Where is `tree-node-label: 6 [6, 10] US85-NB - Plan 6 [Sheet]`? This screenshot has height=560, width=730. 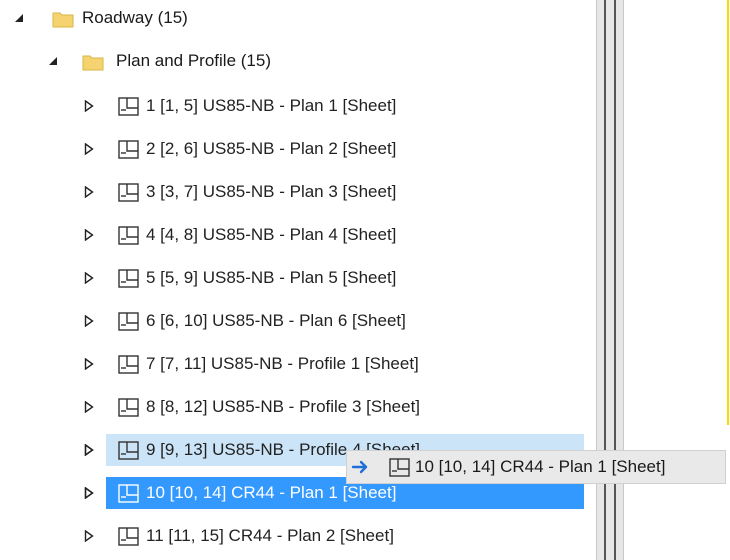
tree-node-label: 6 [6, 10] US85-NB - Plan 6 [Sheet] is located at coordinates (276, 320).